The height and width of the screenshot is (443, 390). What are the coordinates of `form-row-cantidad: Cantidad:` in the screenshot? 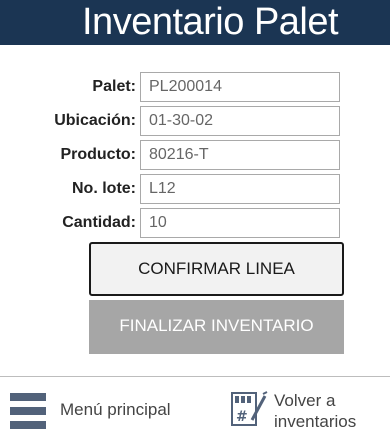 It's located at (195, 223).